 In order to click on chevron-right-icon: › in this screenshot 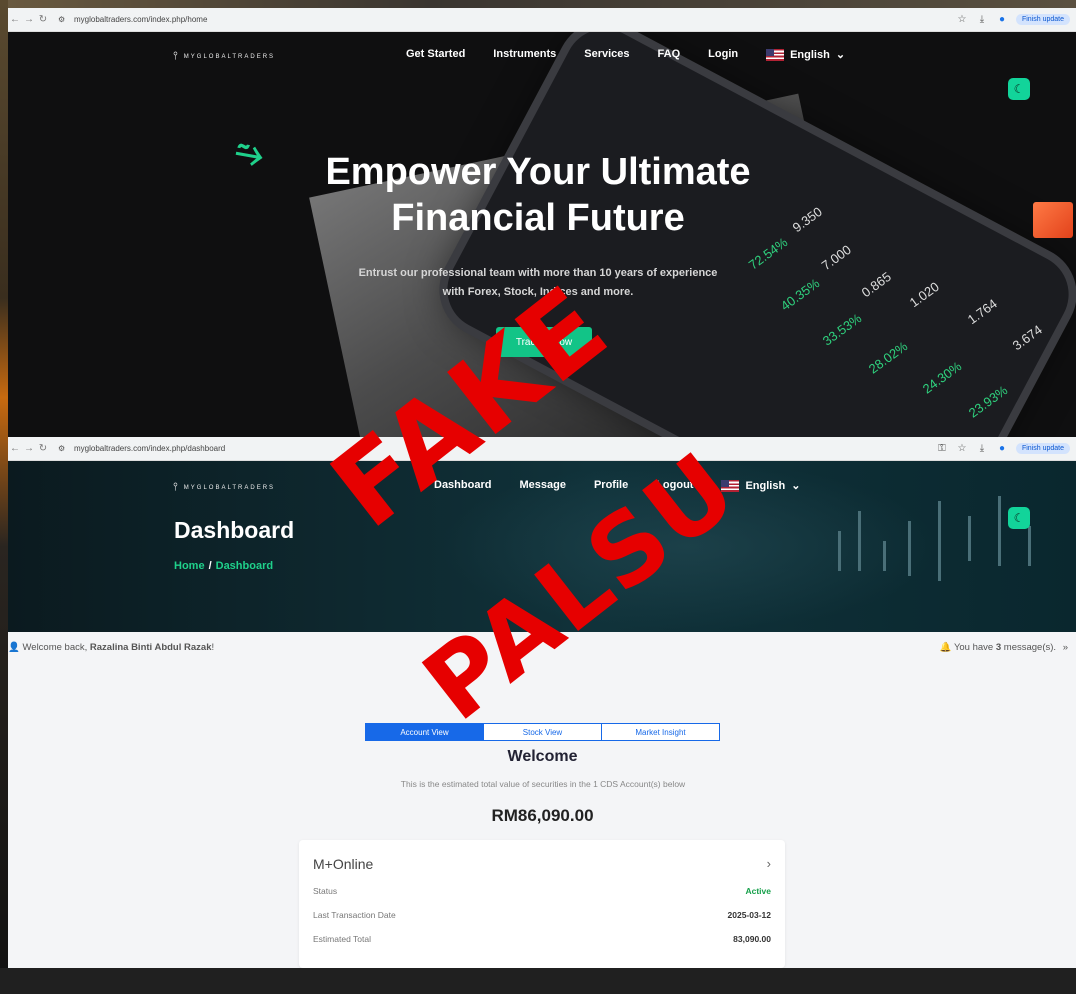, I will do `click(769, 863)`.